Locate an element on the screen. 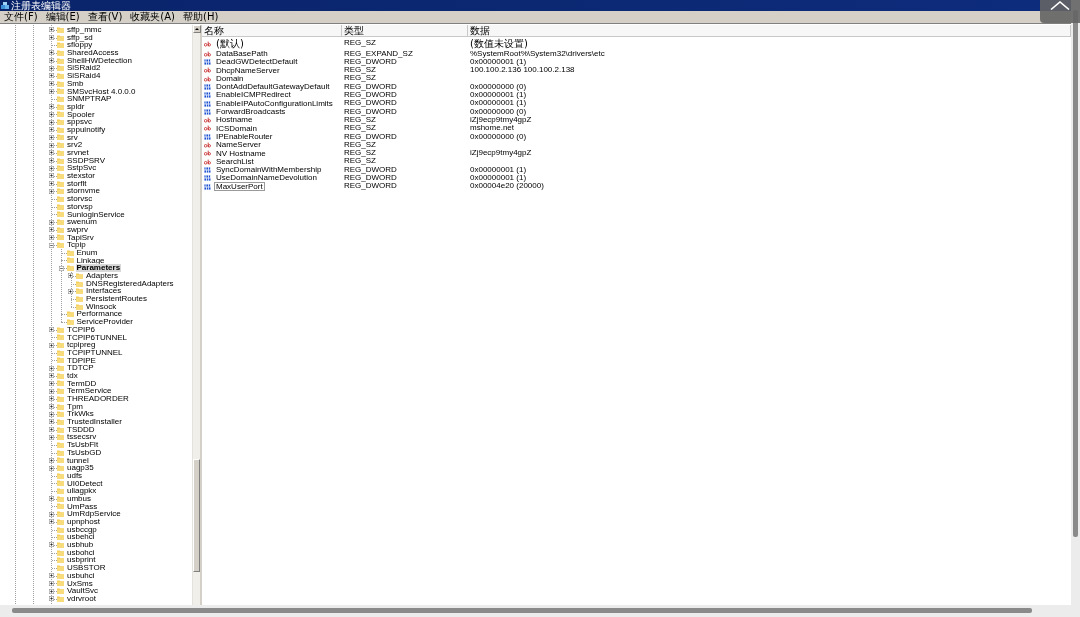 The image size is (1080, 617). menu-item: 查看(V) is located at coordinates (105, 17).